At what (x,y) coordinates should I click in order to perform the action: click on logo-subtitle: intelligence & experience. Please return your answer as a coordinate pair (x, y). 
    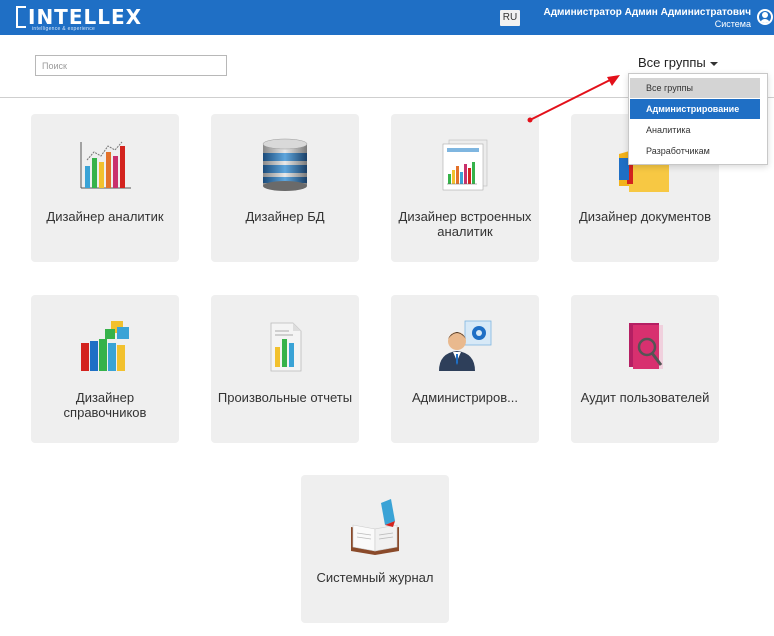
    Looking at the image, I should click on (64, 29).